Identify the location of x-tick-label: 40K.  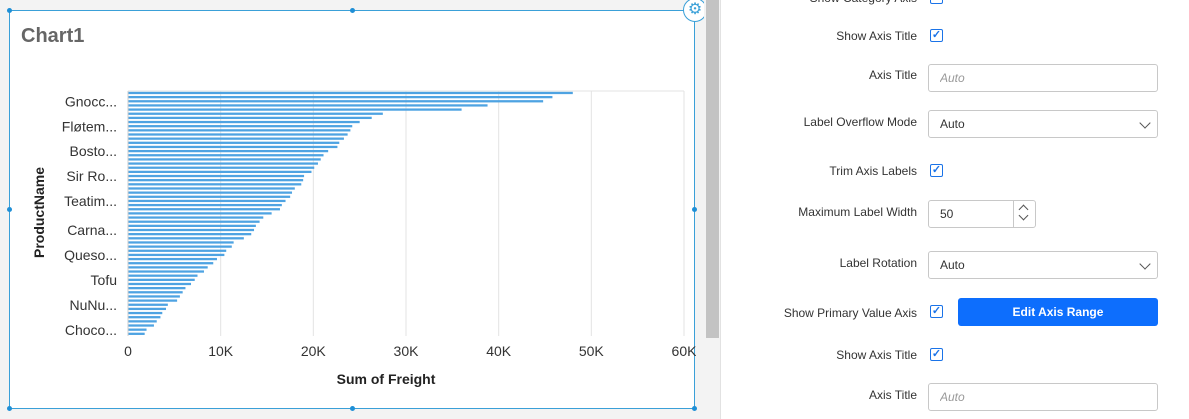
(499, 351).